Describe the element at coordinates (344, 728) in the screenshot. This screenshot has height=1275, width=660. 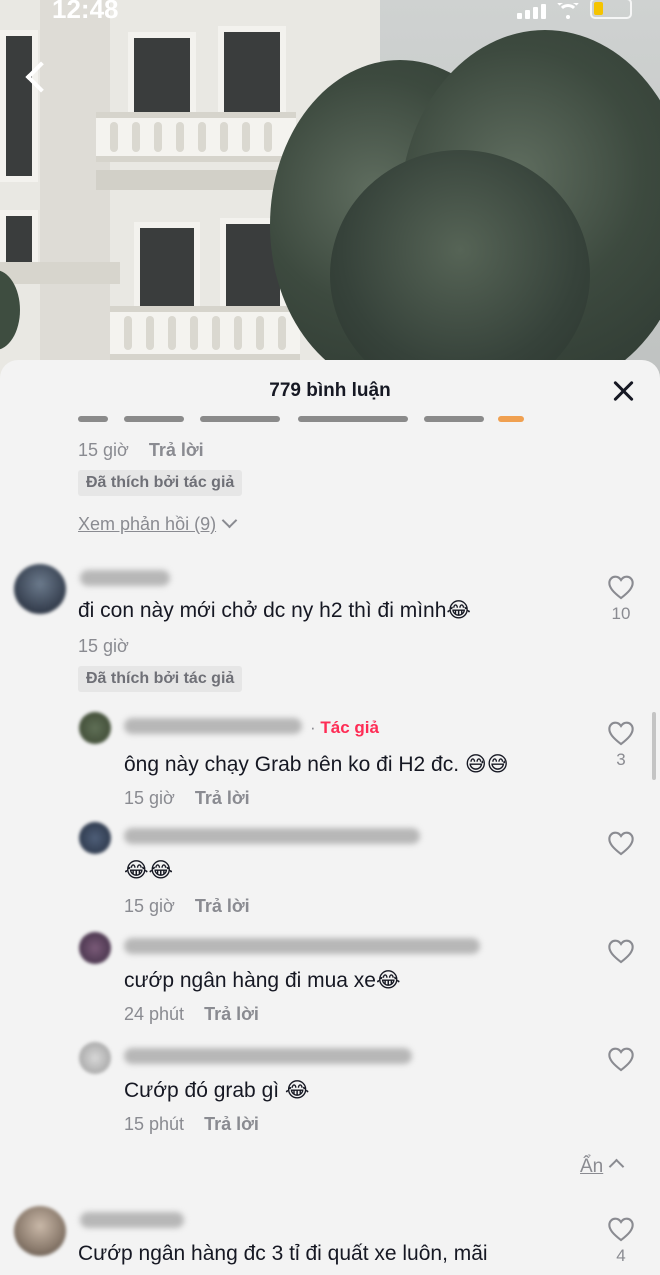
I see `author-tag: Tác giả` at that location.